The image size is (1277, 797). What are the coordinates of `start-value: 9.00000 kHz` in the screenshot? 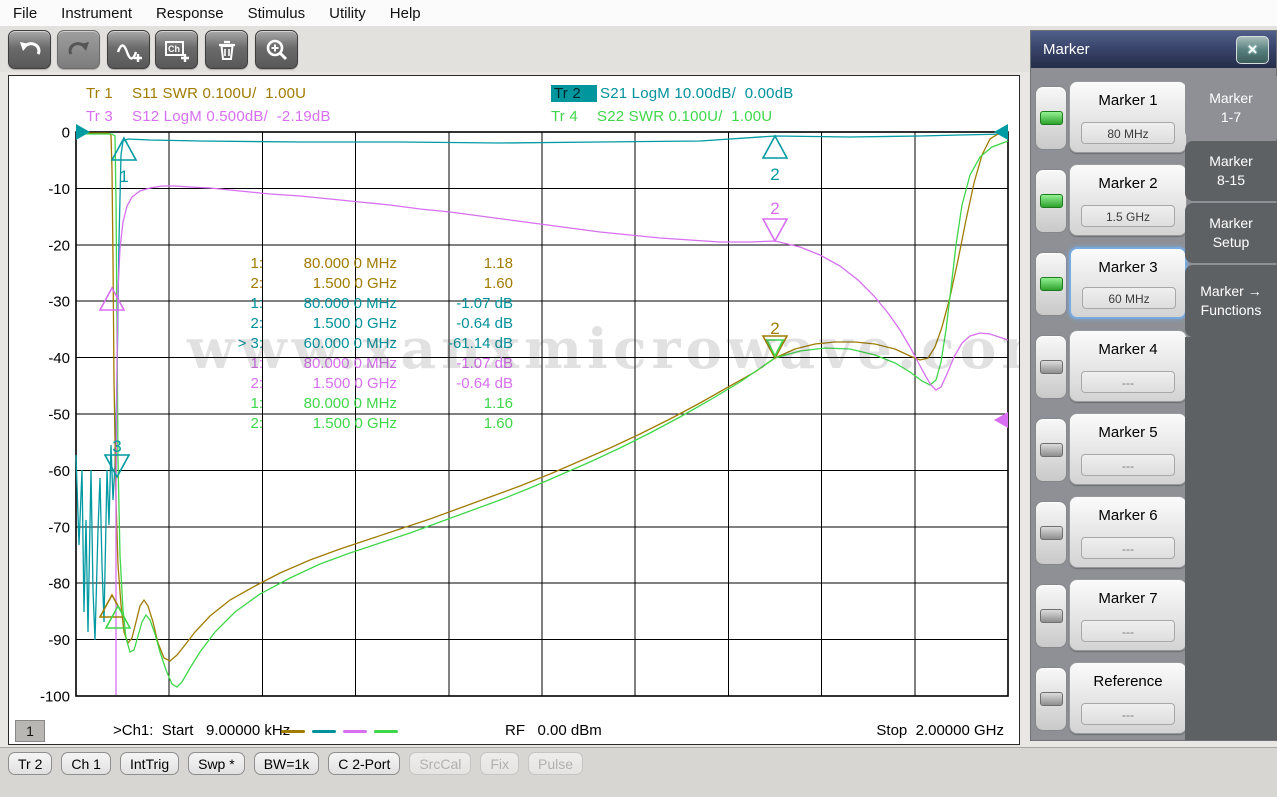 It's located at (248, 730).